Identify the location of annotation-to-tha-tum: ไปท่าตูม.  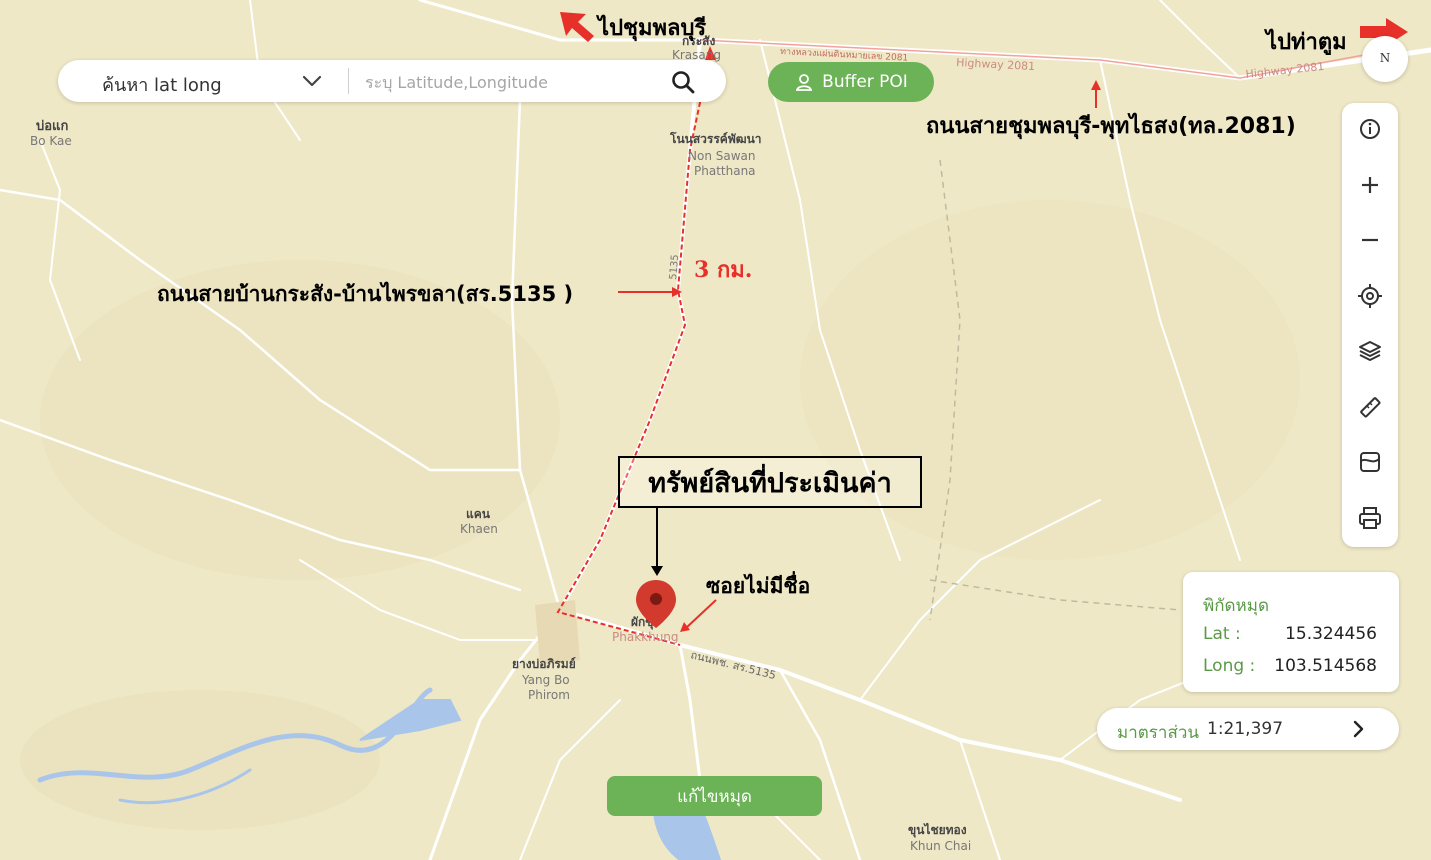
(1306, 42).